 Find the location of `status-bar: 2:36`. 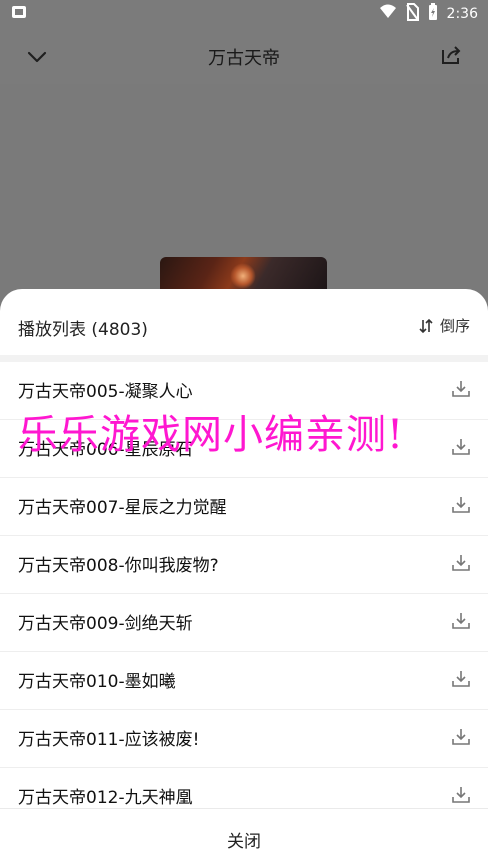

status-bar: 2:36 is located at coordinates (244, 14).